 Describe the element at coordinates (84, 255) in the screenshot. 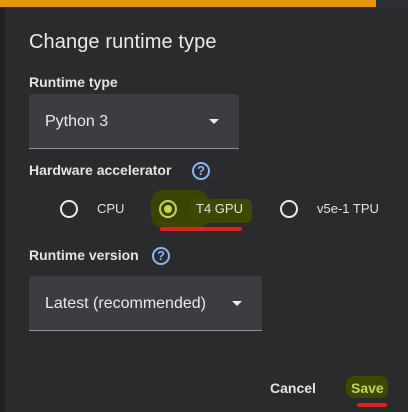

I see `runtime-version-label: Runtime version` at that location.